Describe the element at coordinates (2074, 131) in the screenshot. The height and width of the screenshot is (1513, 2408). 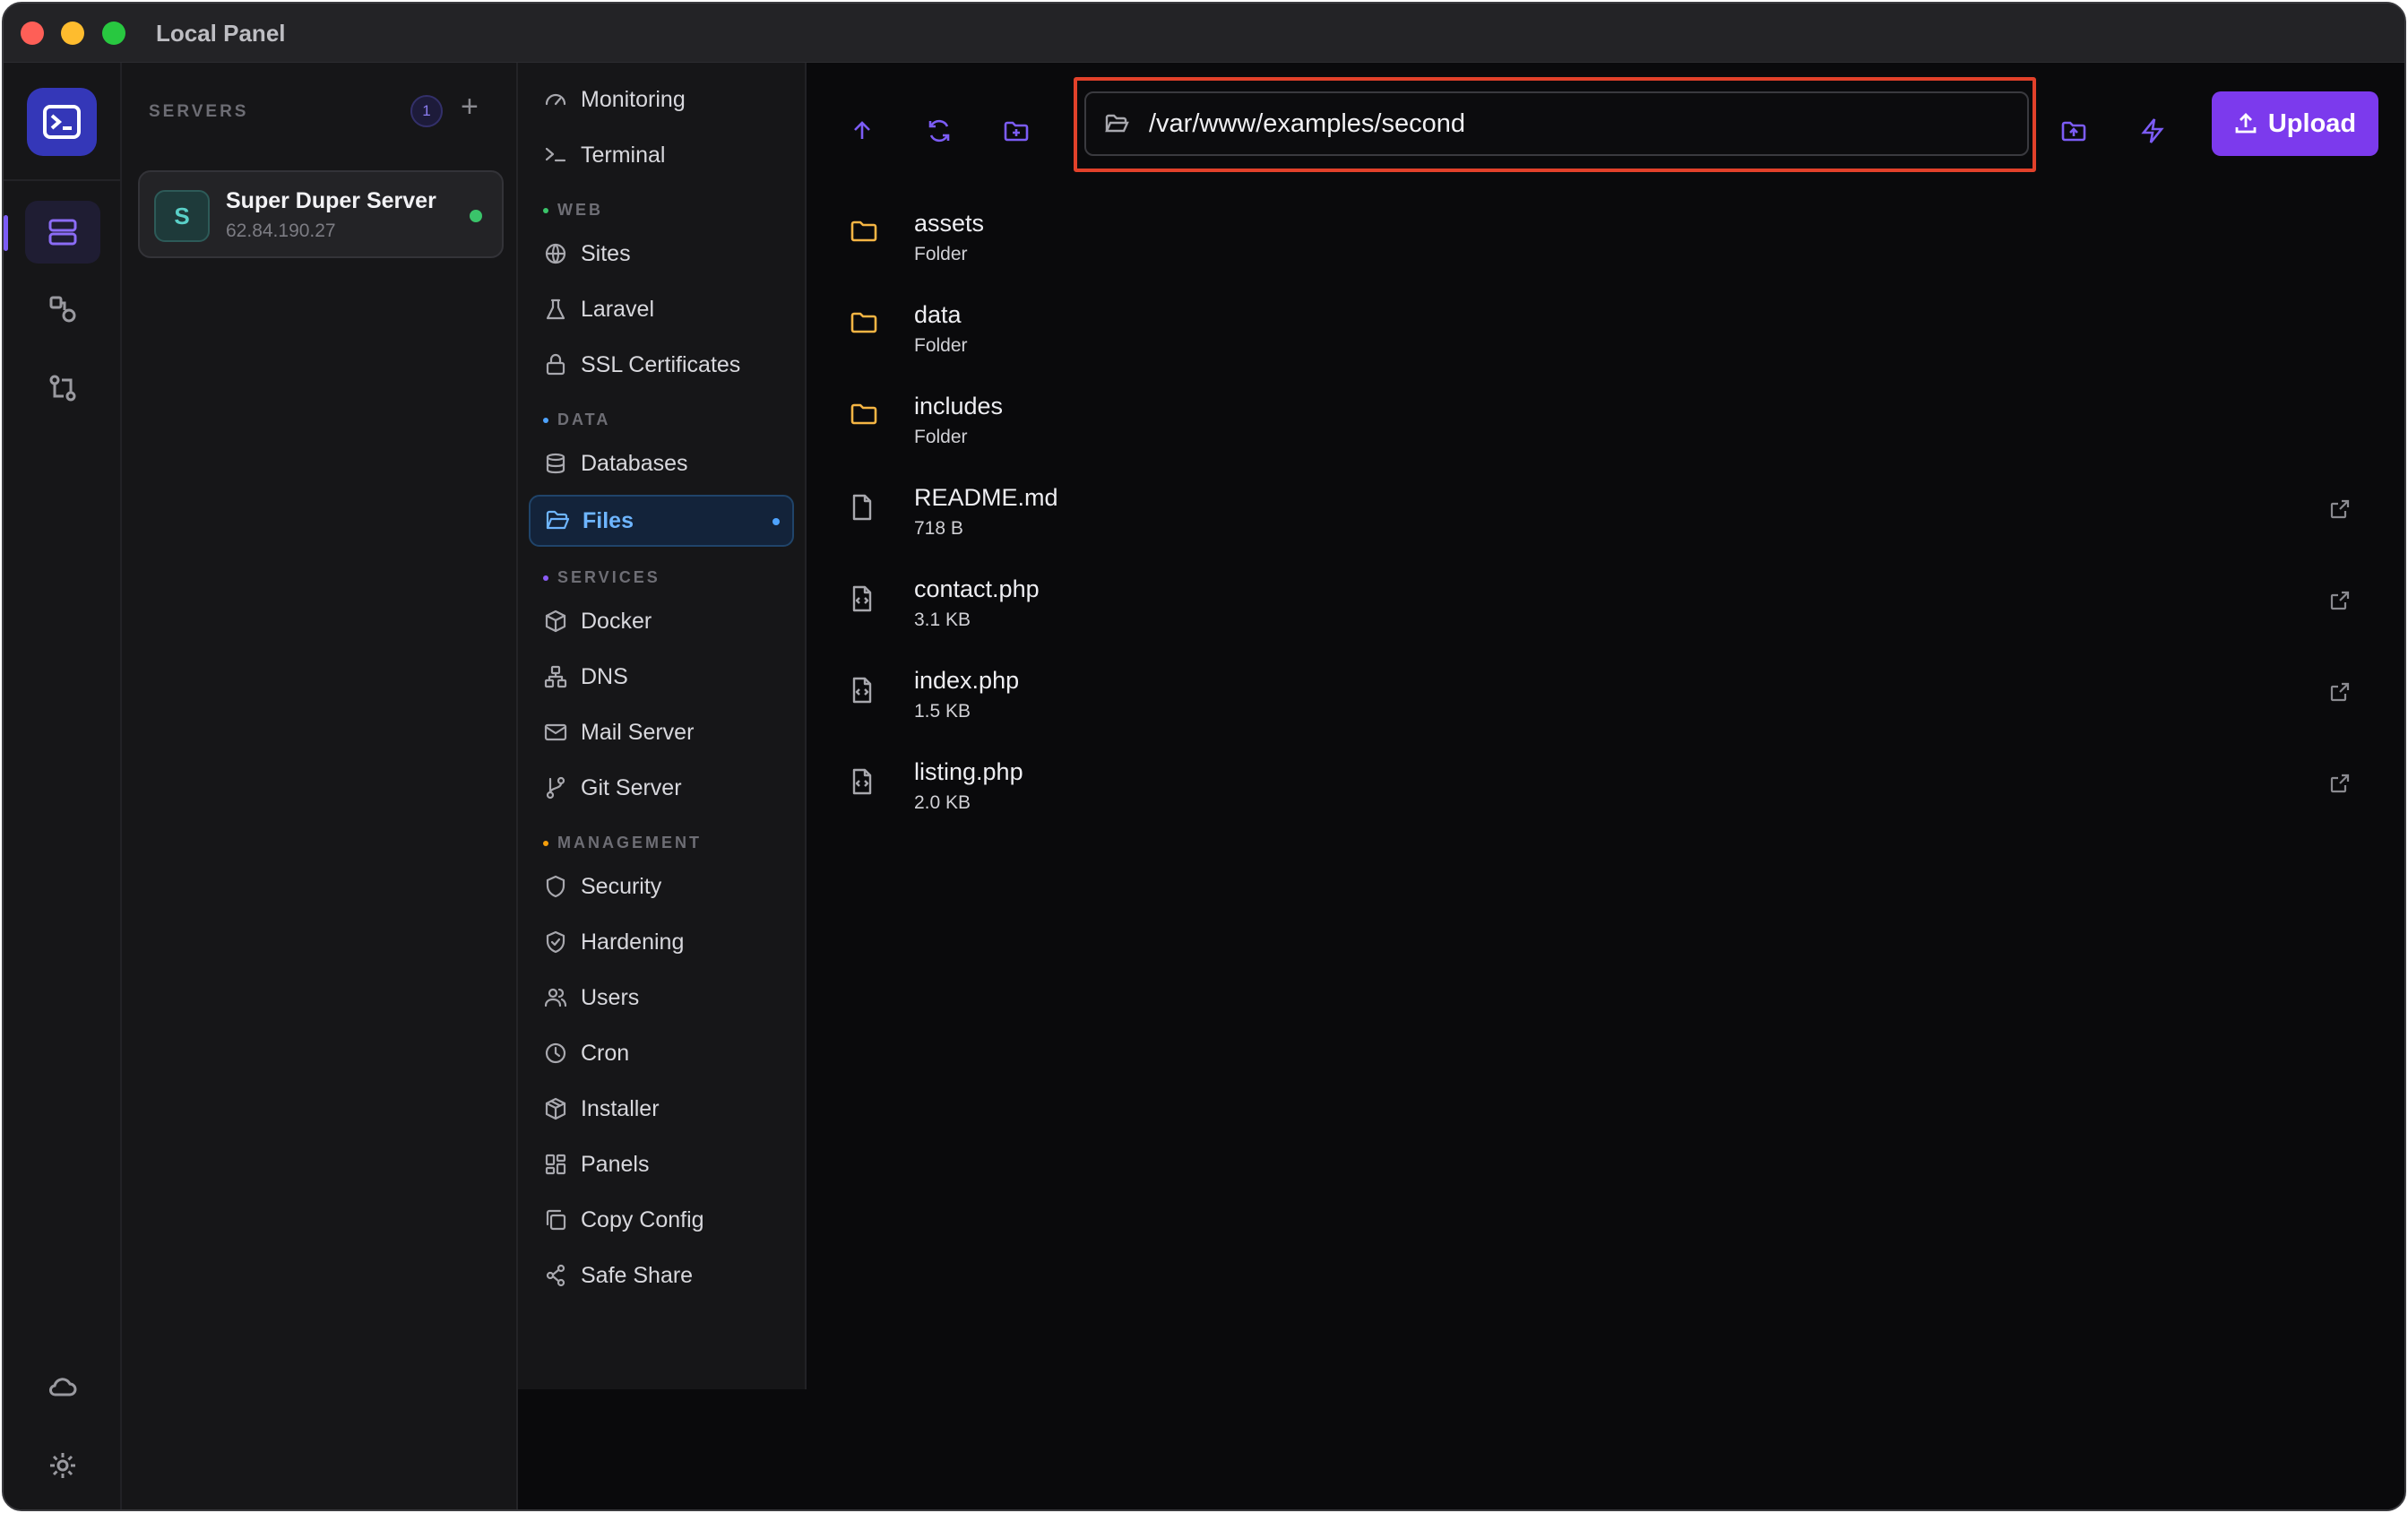
I see `upload-folder-button` at that location.